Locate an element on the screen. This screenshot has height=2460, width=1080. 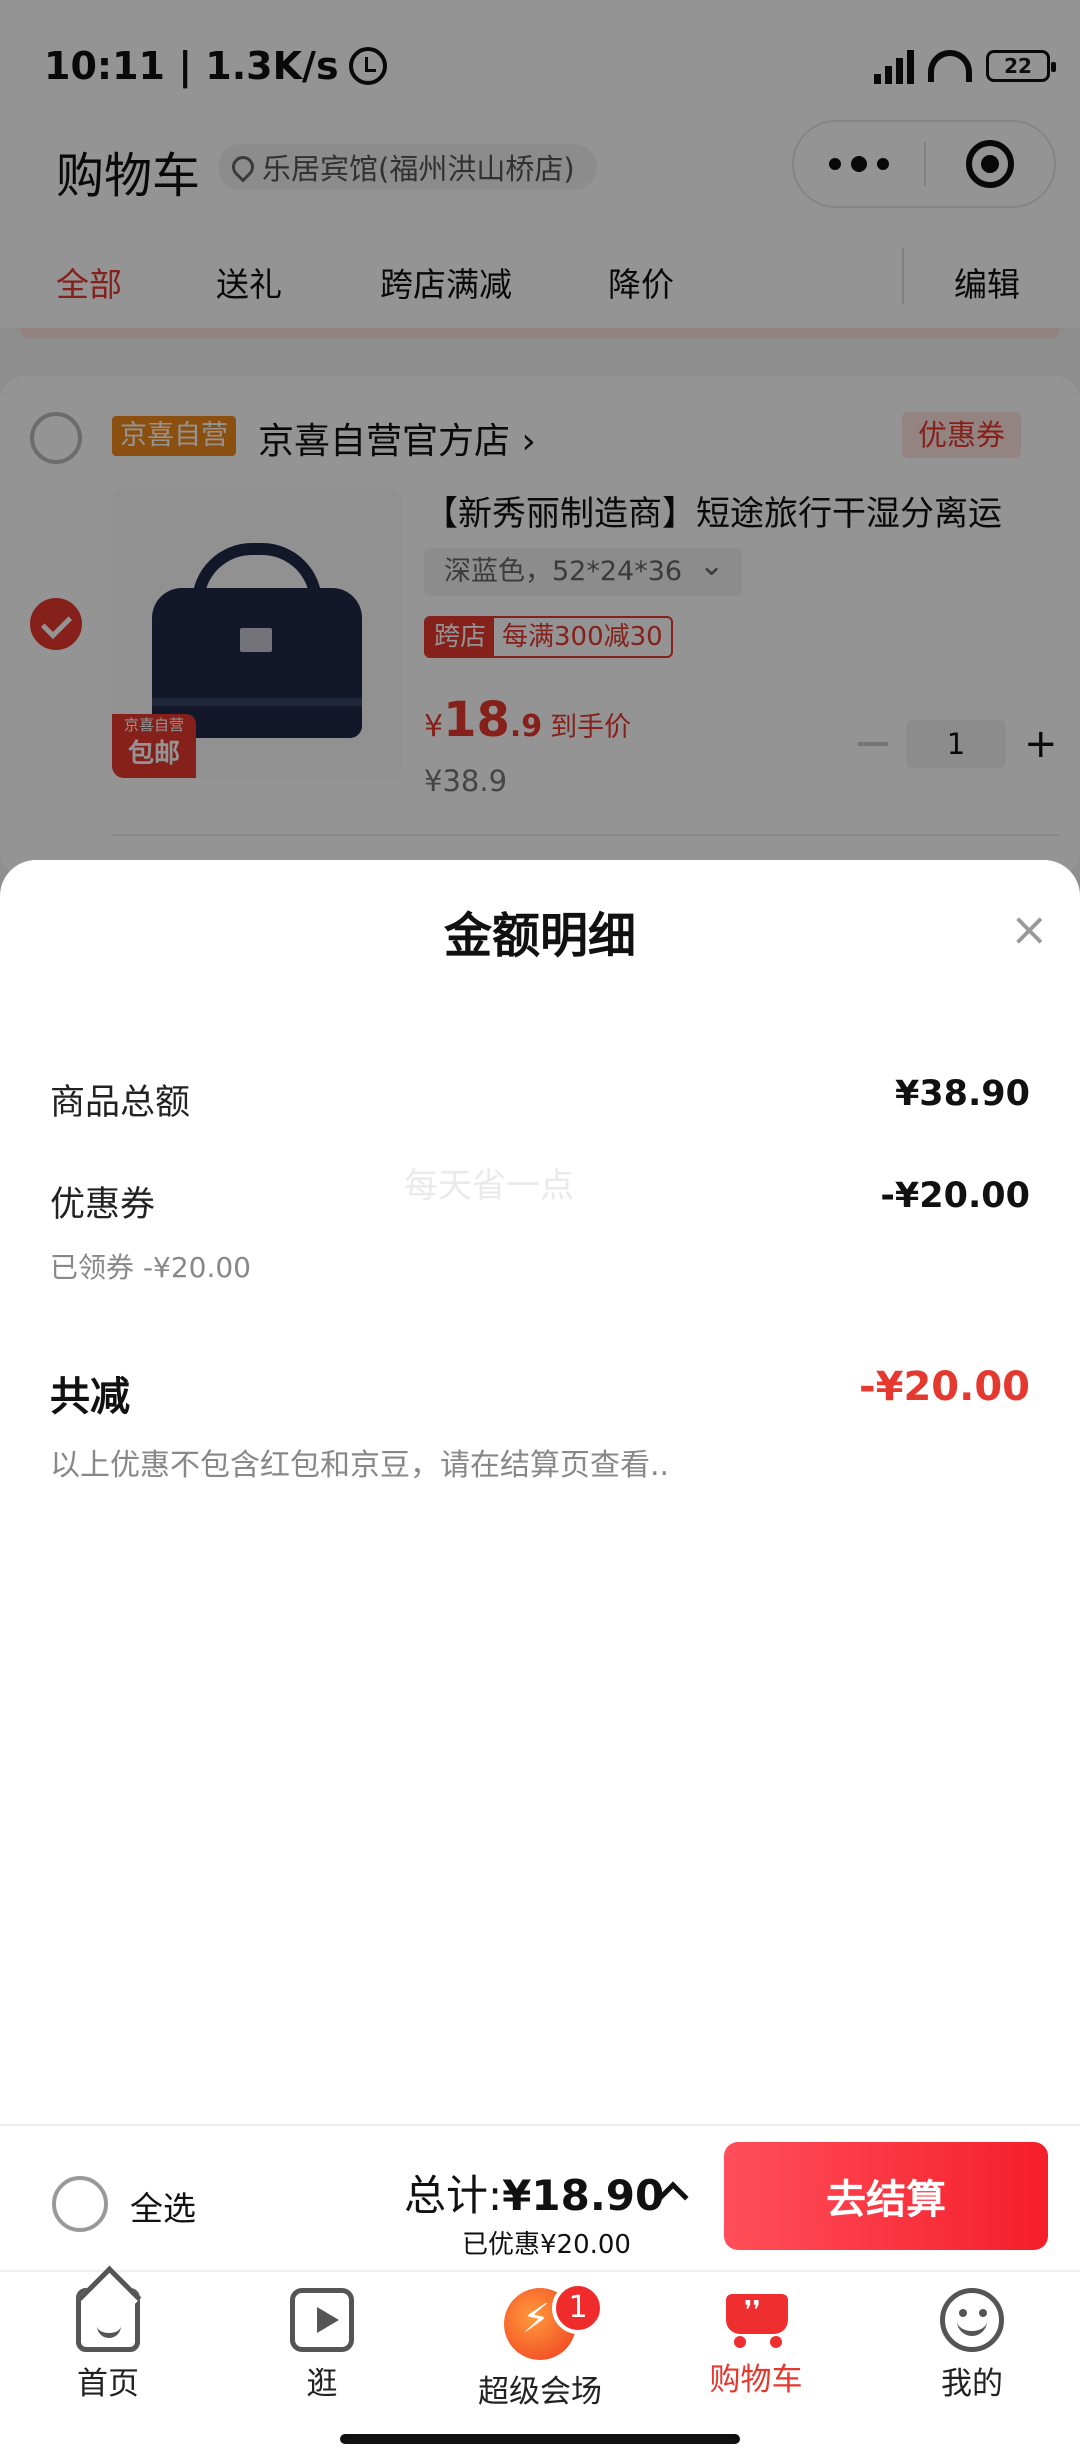
goods-total-label: 商品总额 is located at coordinates (120, 1103).